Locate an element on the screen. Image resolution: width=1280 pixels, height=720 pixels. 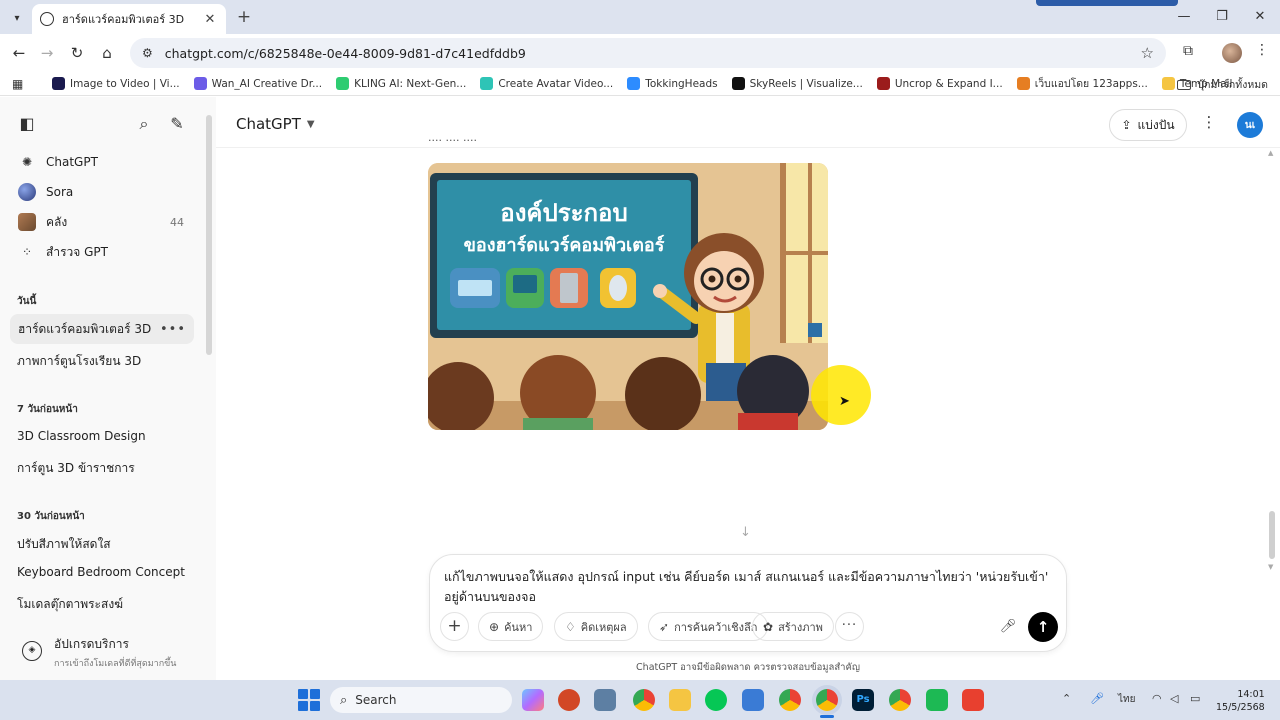
sora-icon is located at coordinates (27, 192).